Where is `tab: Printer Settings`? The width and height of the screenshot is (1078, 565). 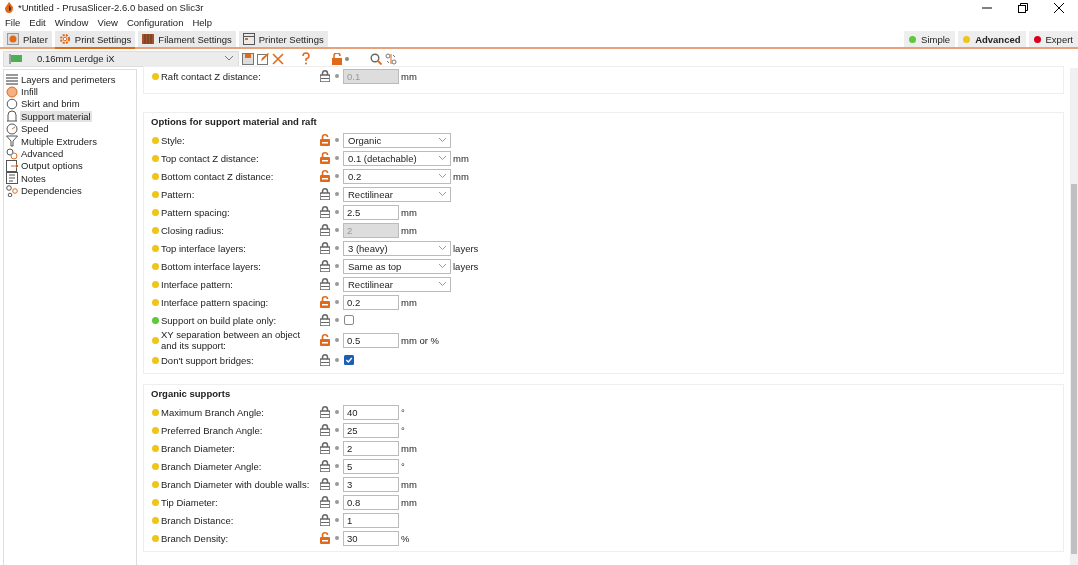 tab: Printer Settings is located at coordinates (283, 39).